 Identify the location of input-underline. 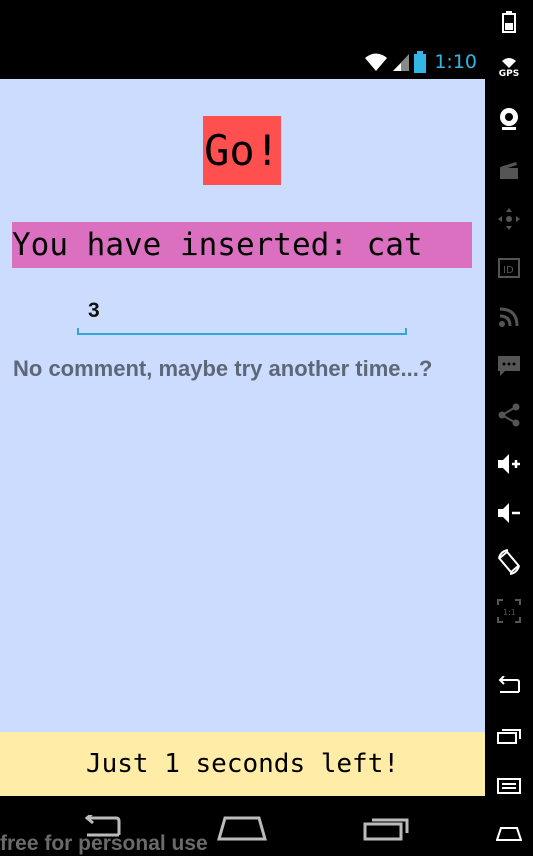
(242, 331).